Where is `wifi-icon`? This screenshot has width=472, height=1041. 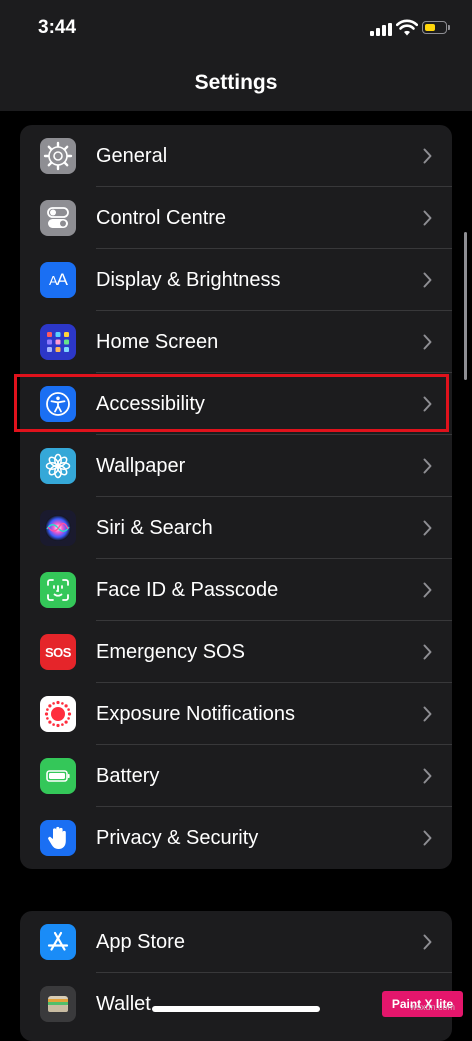
wifi-icon is located at coordinates (407, 27).